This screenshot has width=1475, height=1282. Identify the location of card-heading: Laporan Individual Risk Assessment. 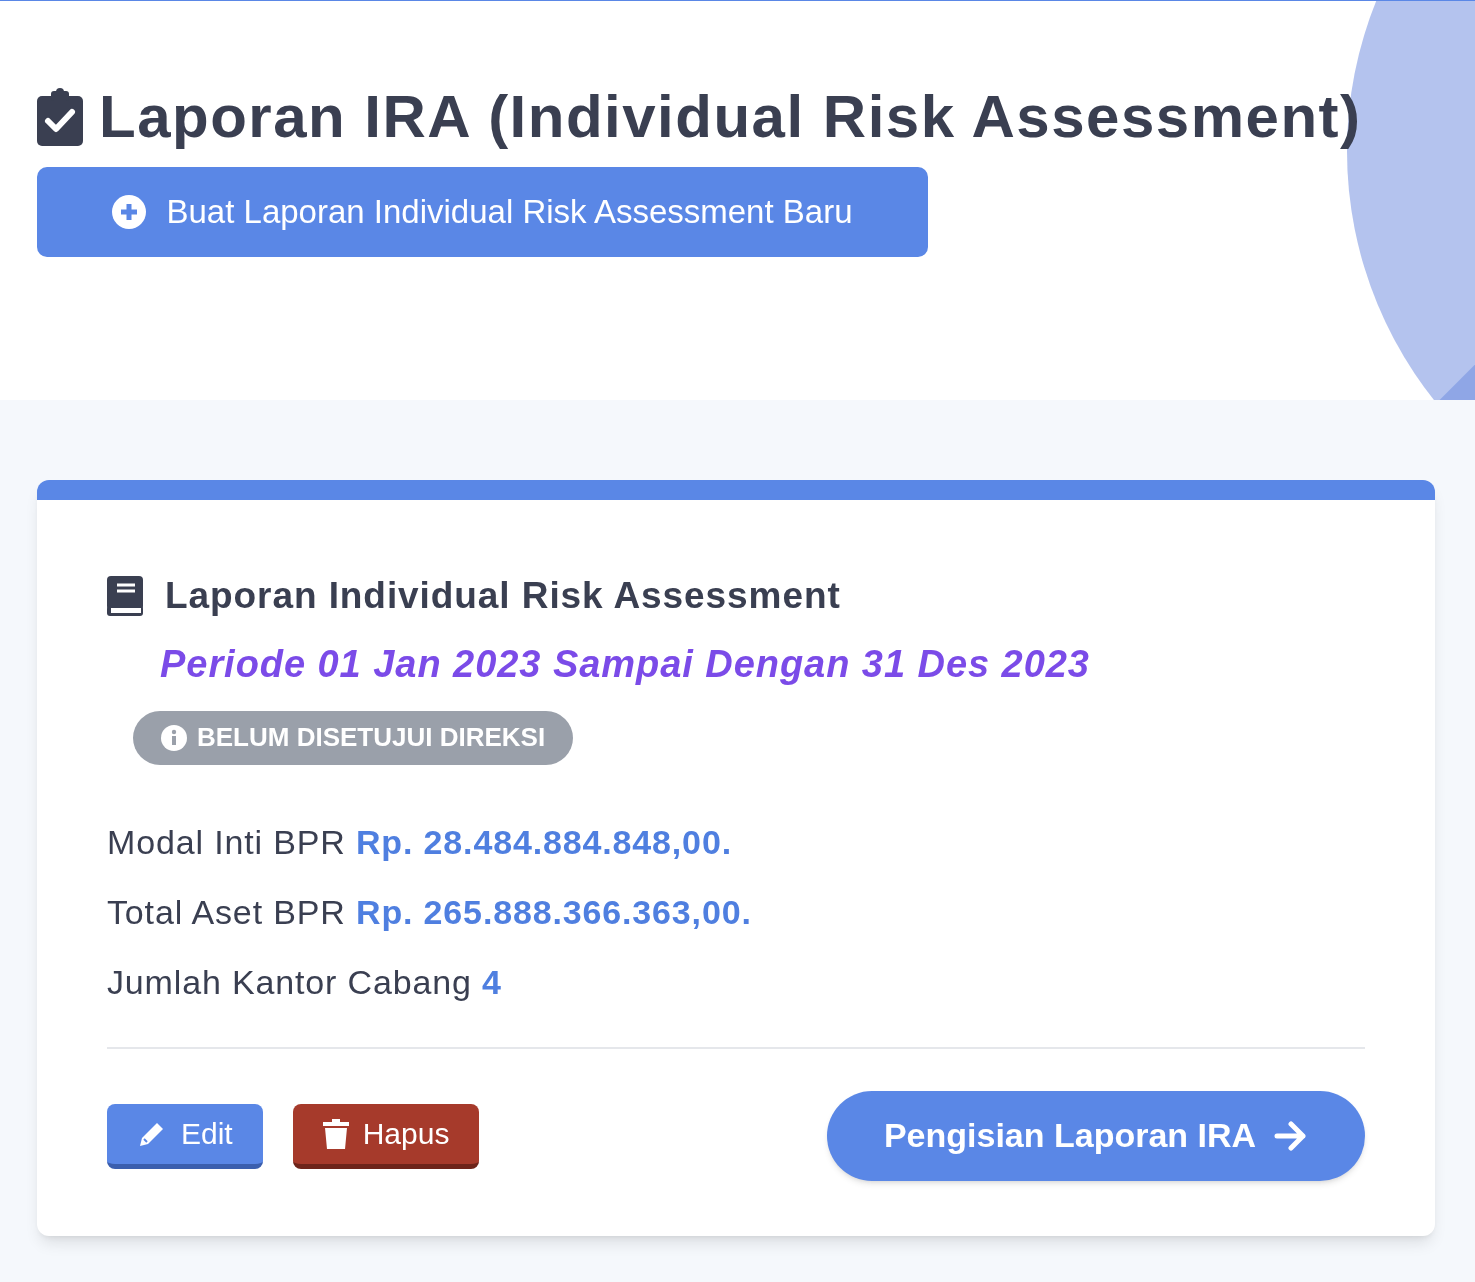
(503, 596).